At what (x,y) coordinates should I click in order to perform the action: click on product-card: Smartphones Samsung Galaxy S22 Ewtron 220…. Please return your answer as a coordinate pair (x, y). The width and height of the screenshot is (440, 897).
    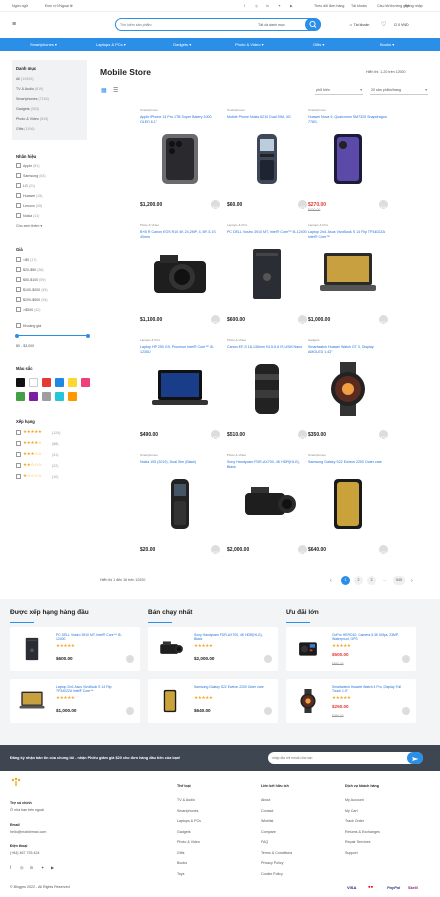
    Looking at the image, I should click on (348, 508).